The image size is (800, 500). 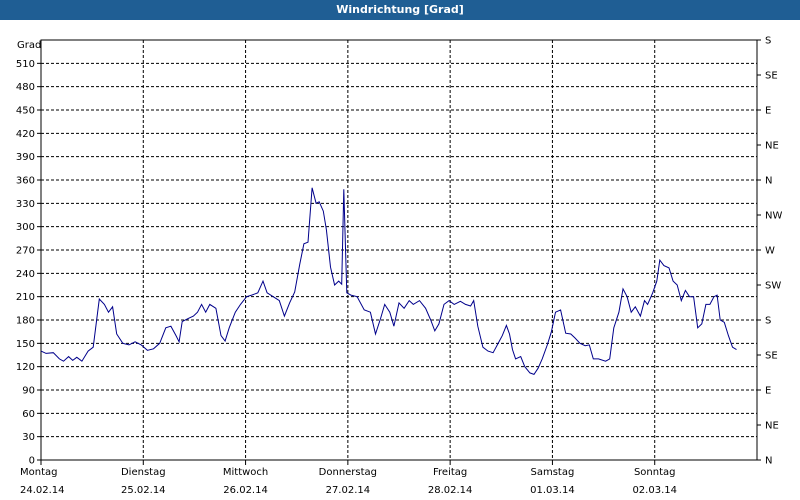 I want to click on y-tick-label: 450, so click(x=25, y=111).